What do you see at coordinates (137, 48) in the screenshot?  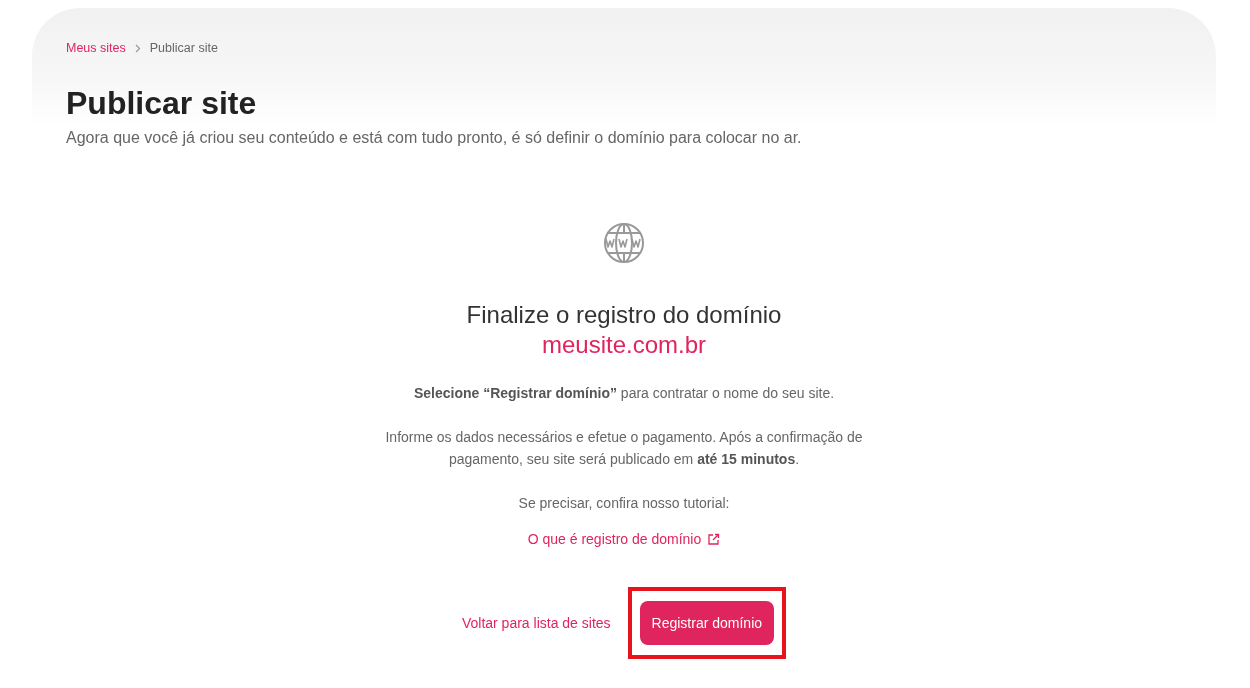 I see `chevron-right-icon` at bounding box center [137, 48].